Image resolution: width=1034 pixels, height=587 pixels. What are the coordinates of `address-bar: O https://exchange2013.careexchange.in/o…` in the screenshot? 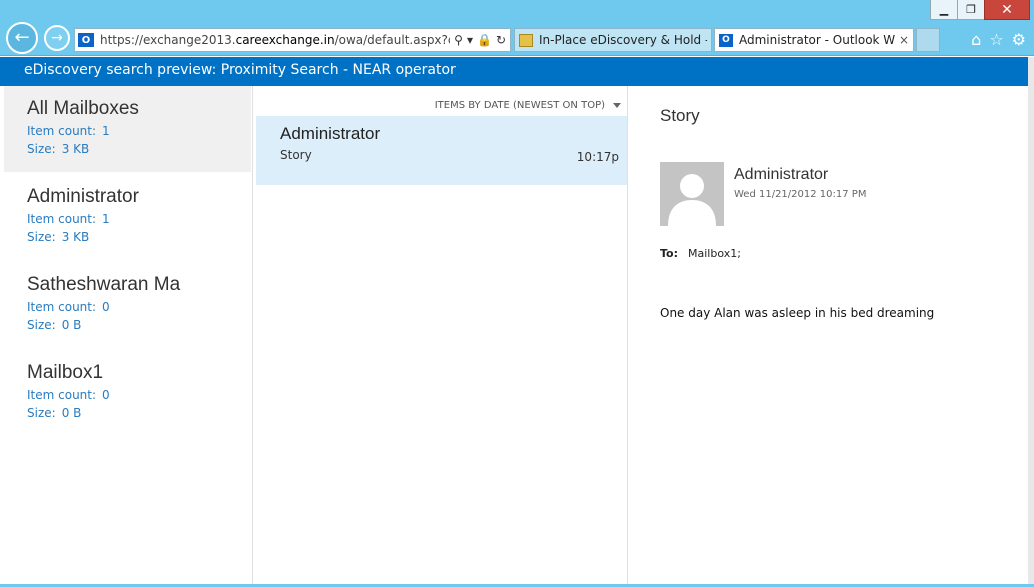 It's located at (292, 40).